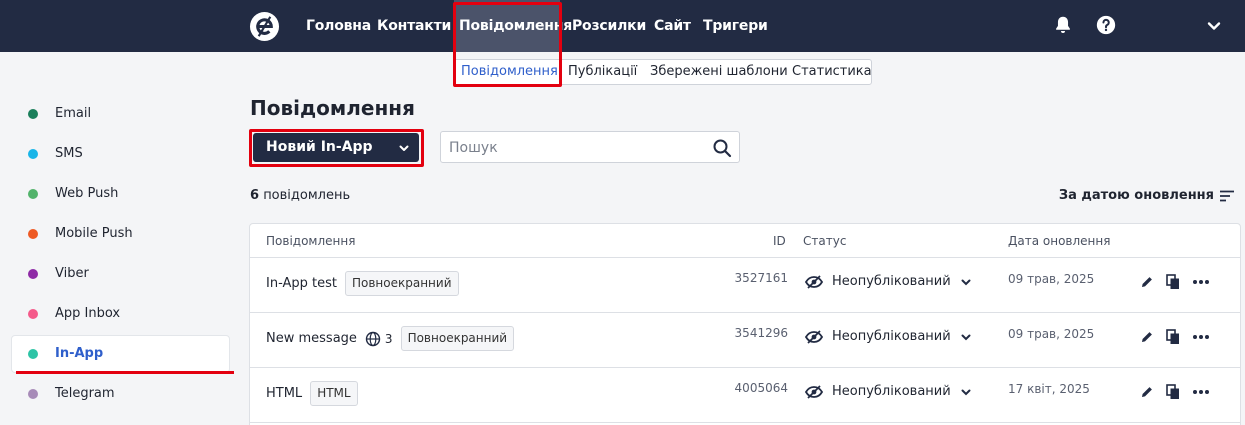 The width and height of the screenshot is (1245, 425). Describe the element at coordinates (332, 108) in the screenshot. I see `page-title: Повідомлення` at that location.